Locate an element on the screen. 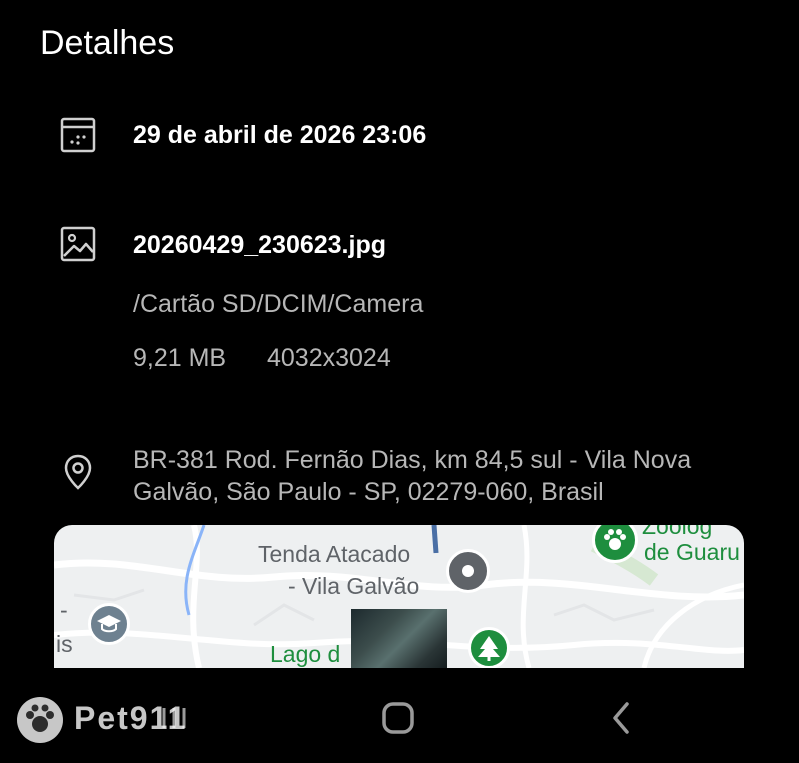  map-label-store-line2: - Vila Galvão is located at coordinates (354, 586).